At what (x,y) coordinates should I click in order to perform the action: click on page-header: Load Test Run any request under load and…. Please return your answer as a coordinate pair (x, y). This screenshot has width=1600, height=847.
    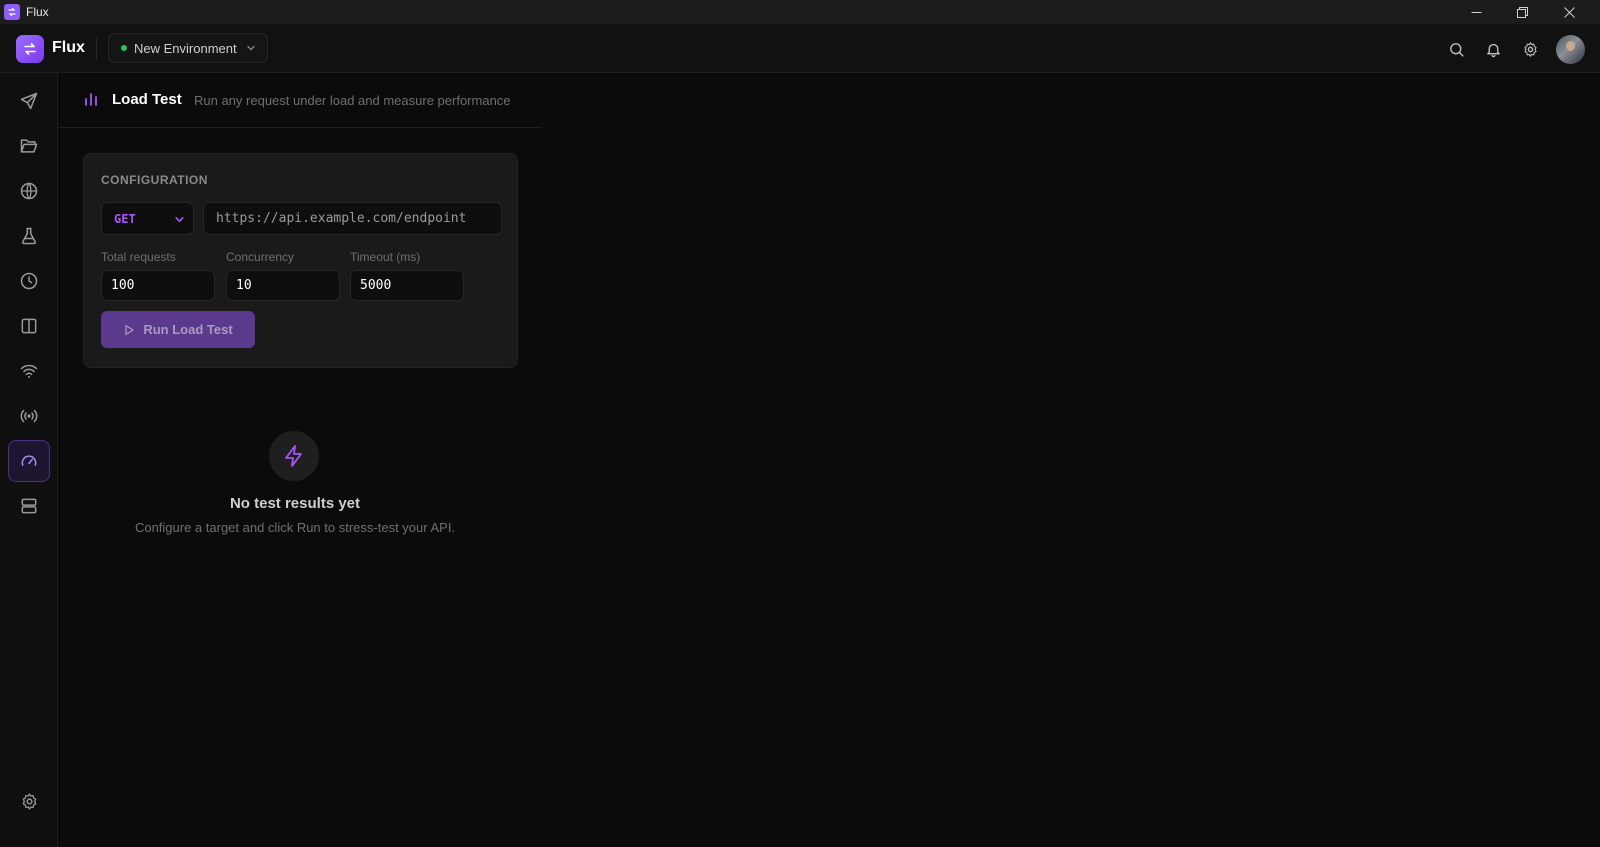
    Looking at the image, I should click on (300, 100).